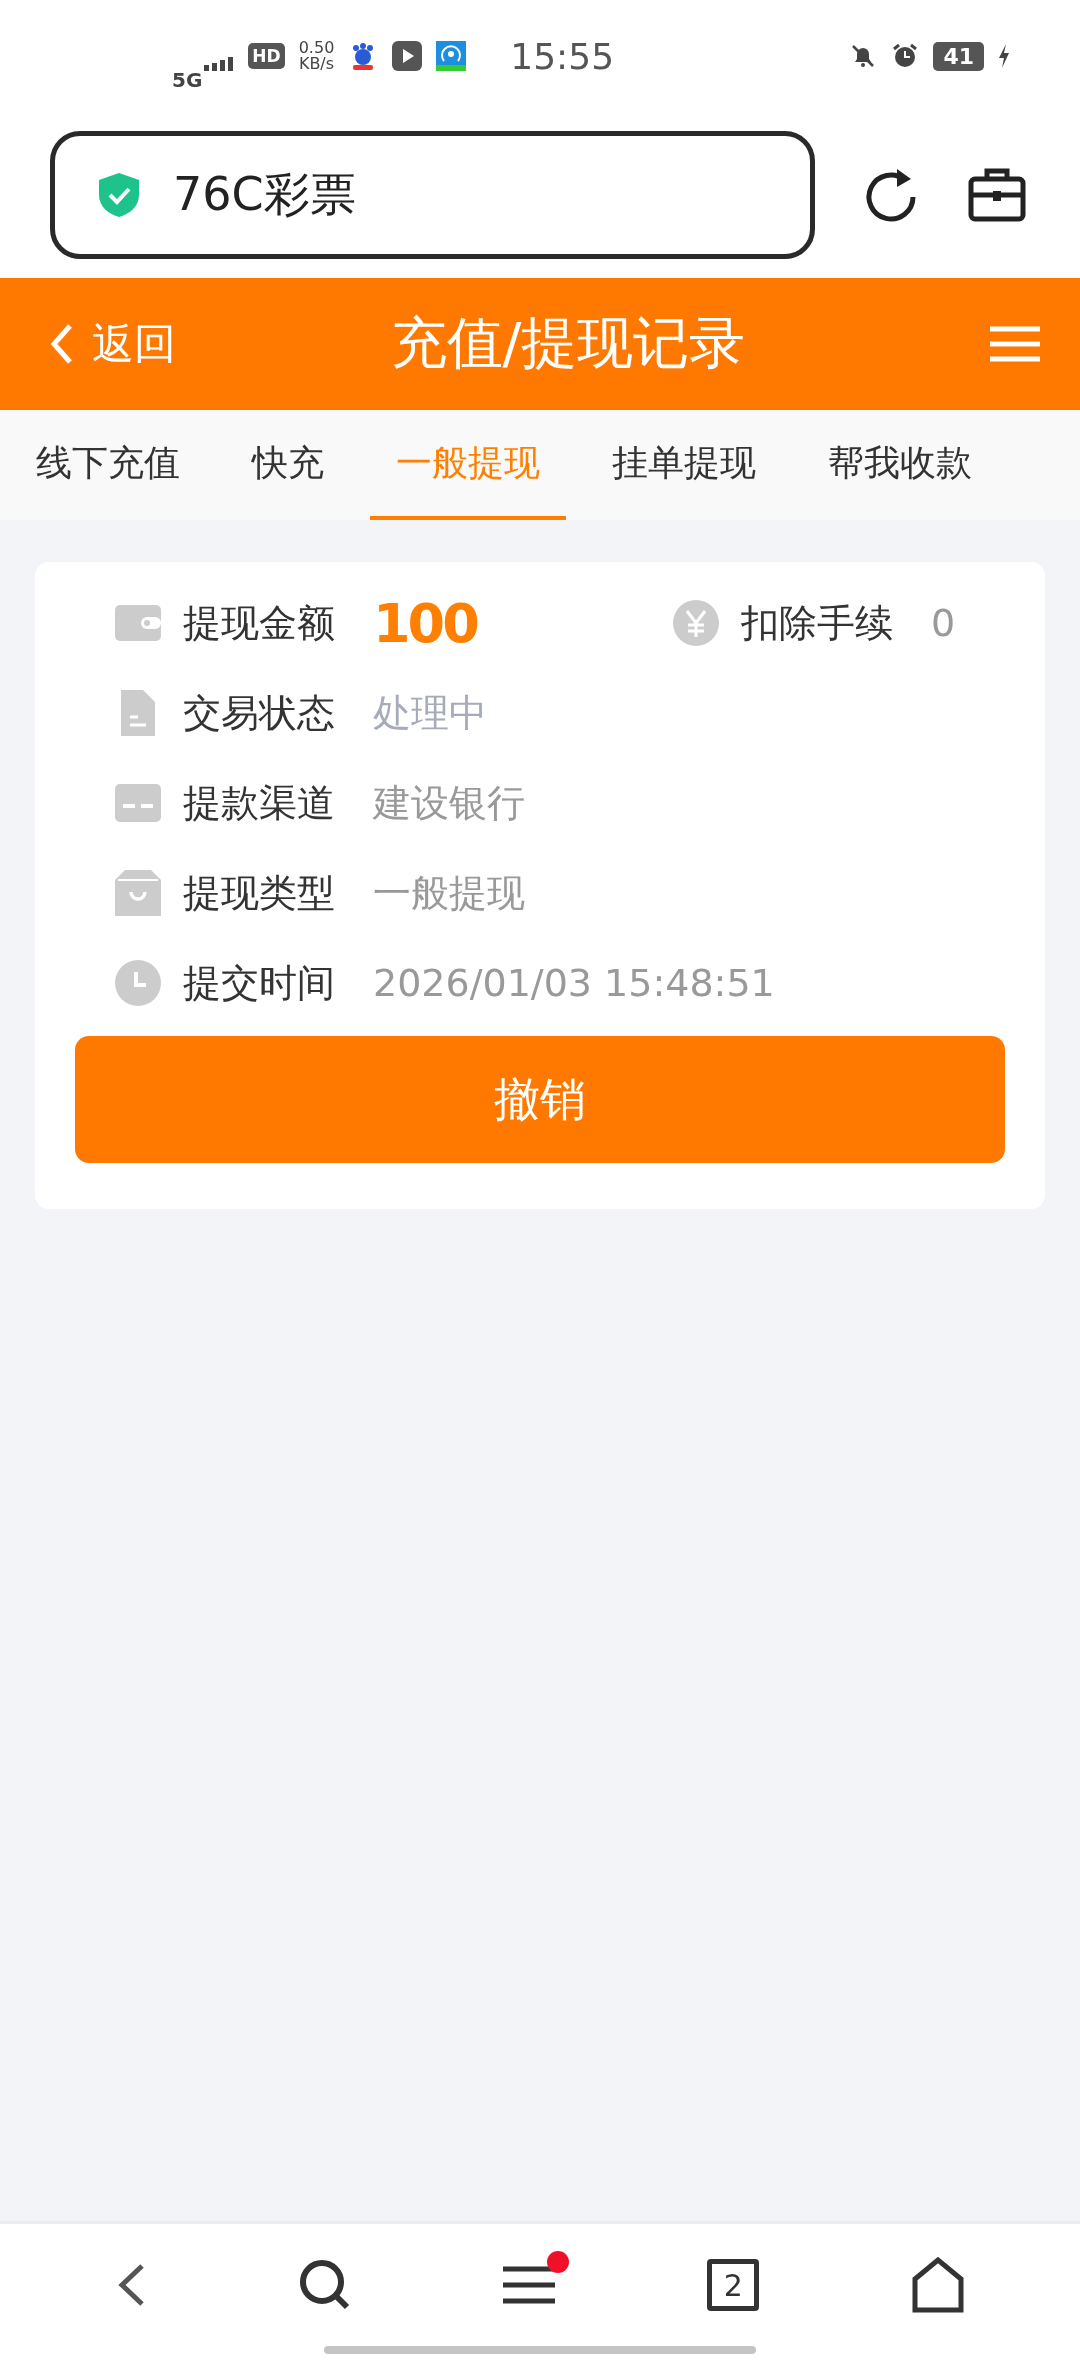 This screenshot has width=1080, height=2376. Describe the element at coordinates (562, 56) in the screenshot. I see `clock-time: 15:55` at that location.